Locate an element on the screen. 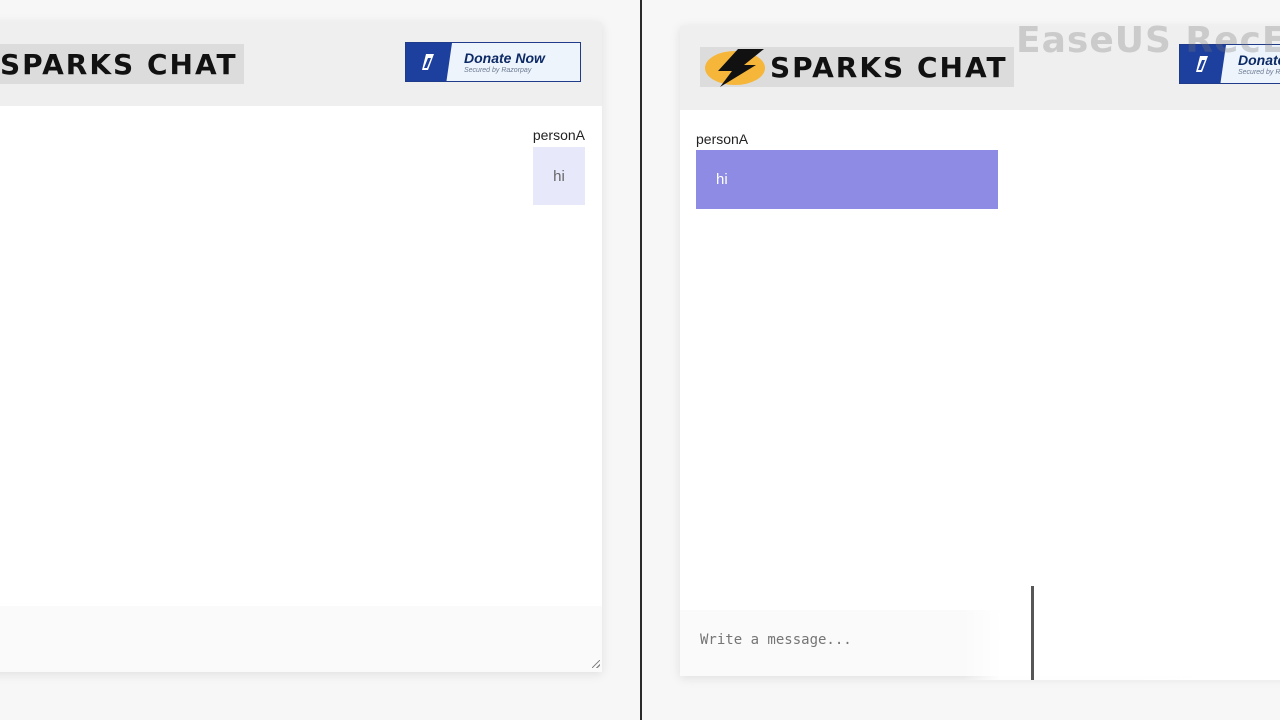 The image size is (1280, 720). composer is located at coordinates (301, 639).